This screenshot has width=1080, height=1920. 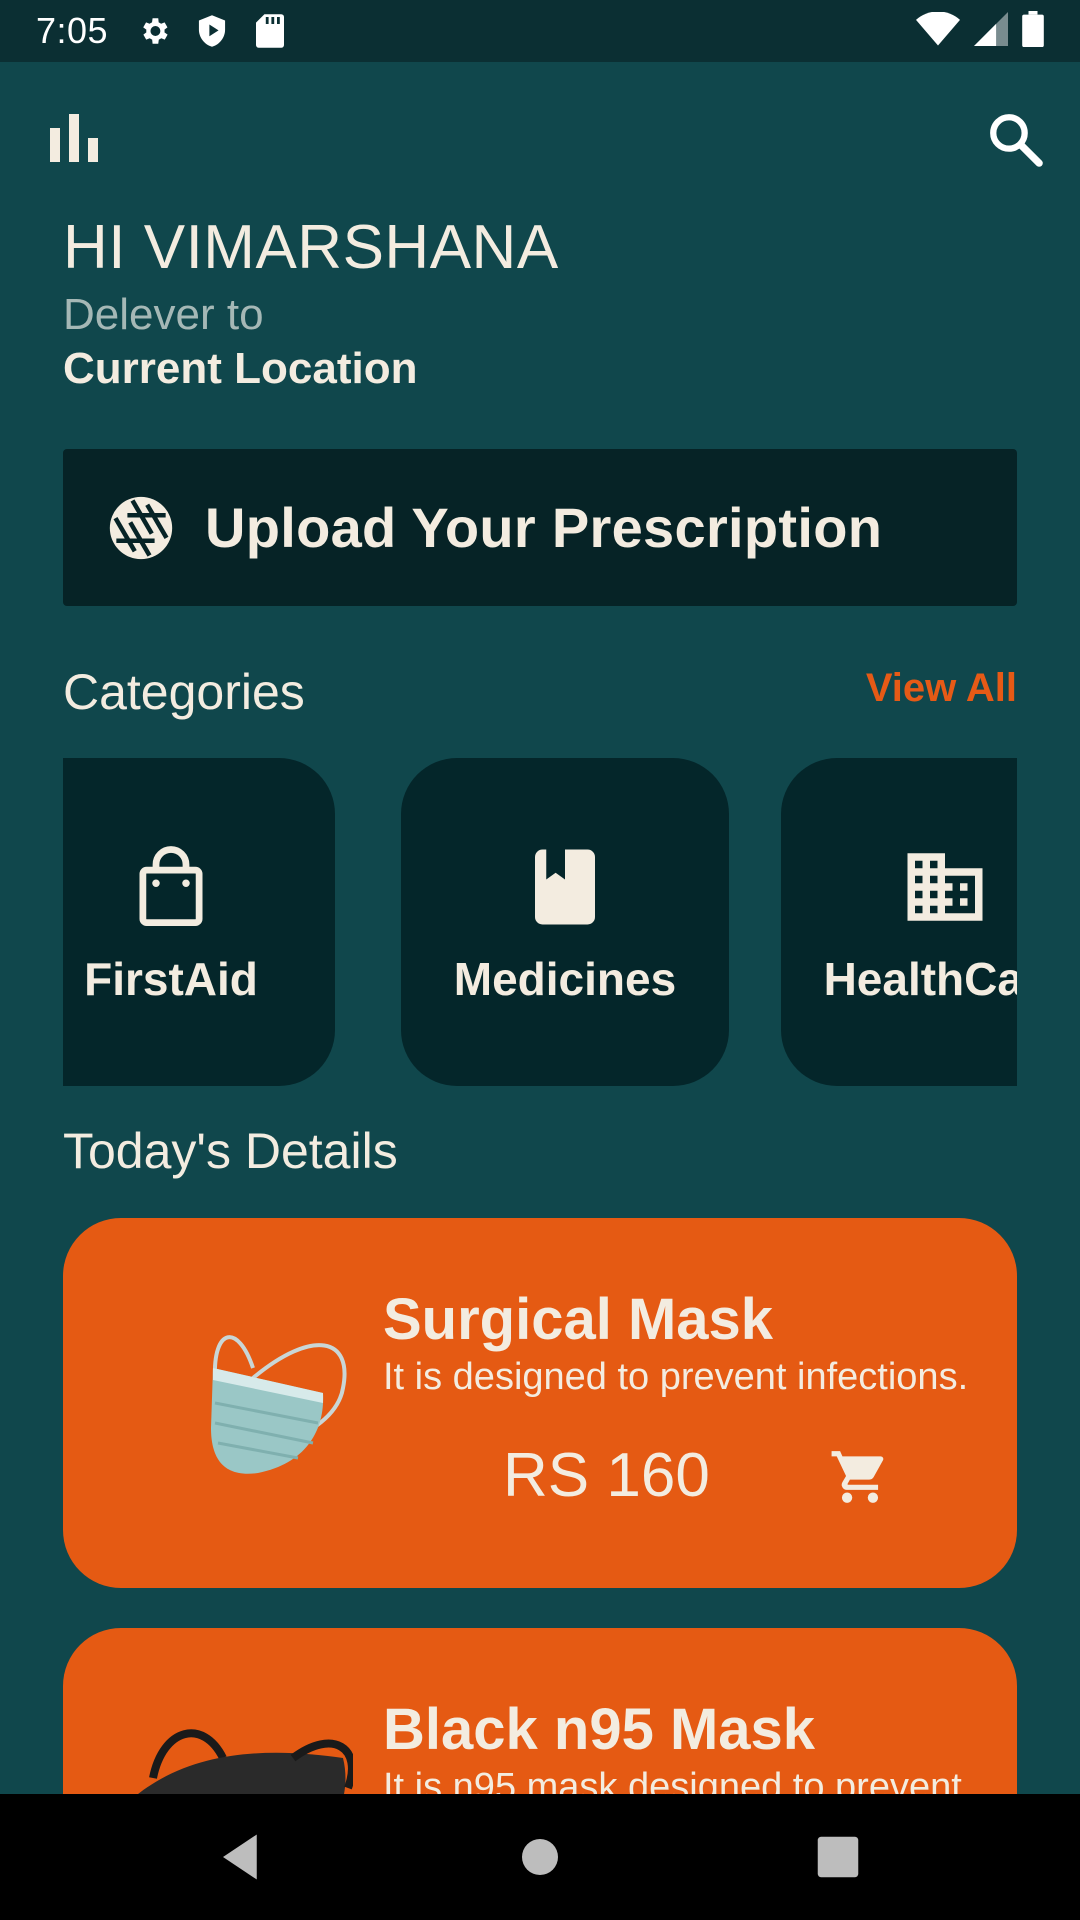 I want to click on shopping-bag-icon, so click(x=171, y=887).